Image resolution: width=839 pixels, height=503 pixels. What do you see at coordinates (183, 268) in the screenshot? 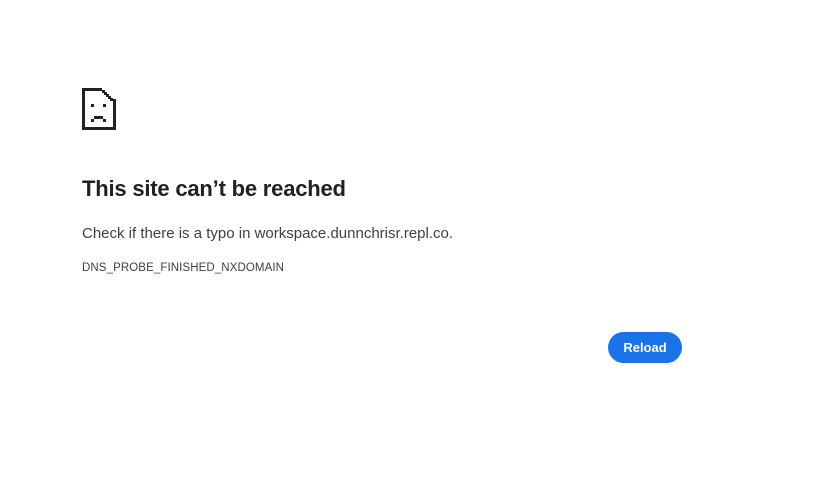
I see `error-code: DNS_PROBE_FINISHED_NXDOMAIN` at bounding box center [183, 268].